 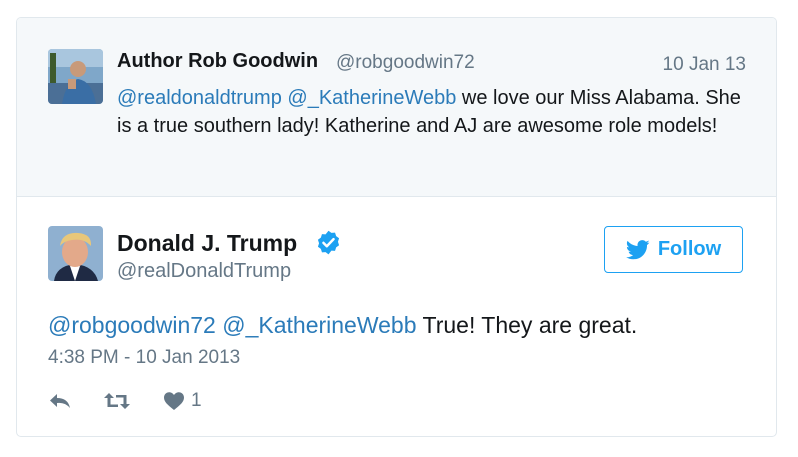 I want to click on author-avatar, so click(x=75, y=253).